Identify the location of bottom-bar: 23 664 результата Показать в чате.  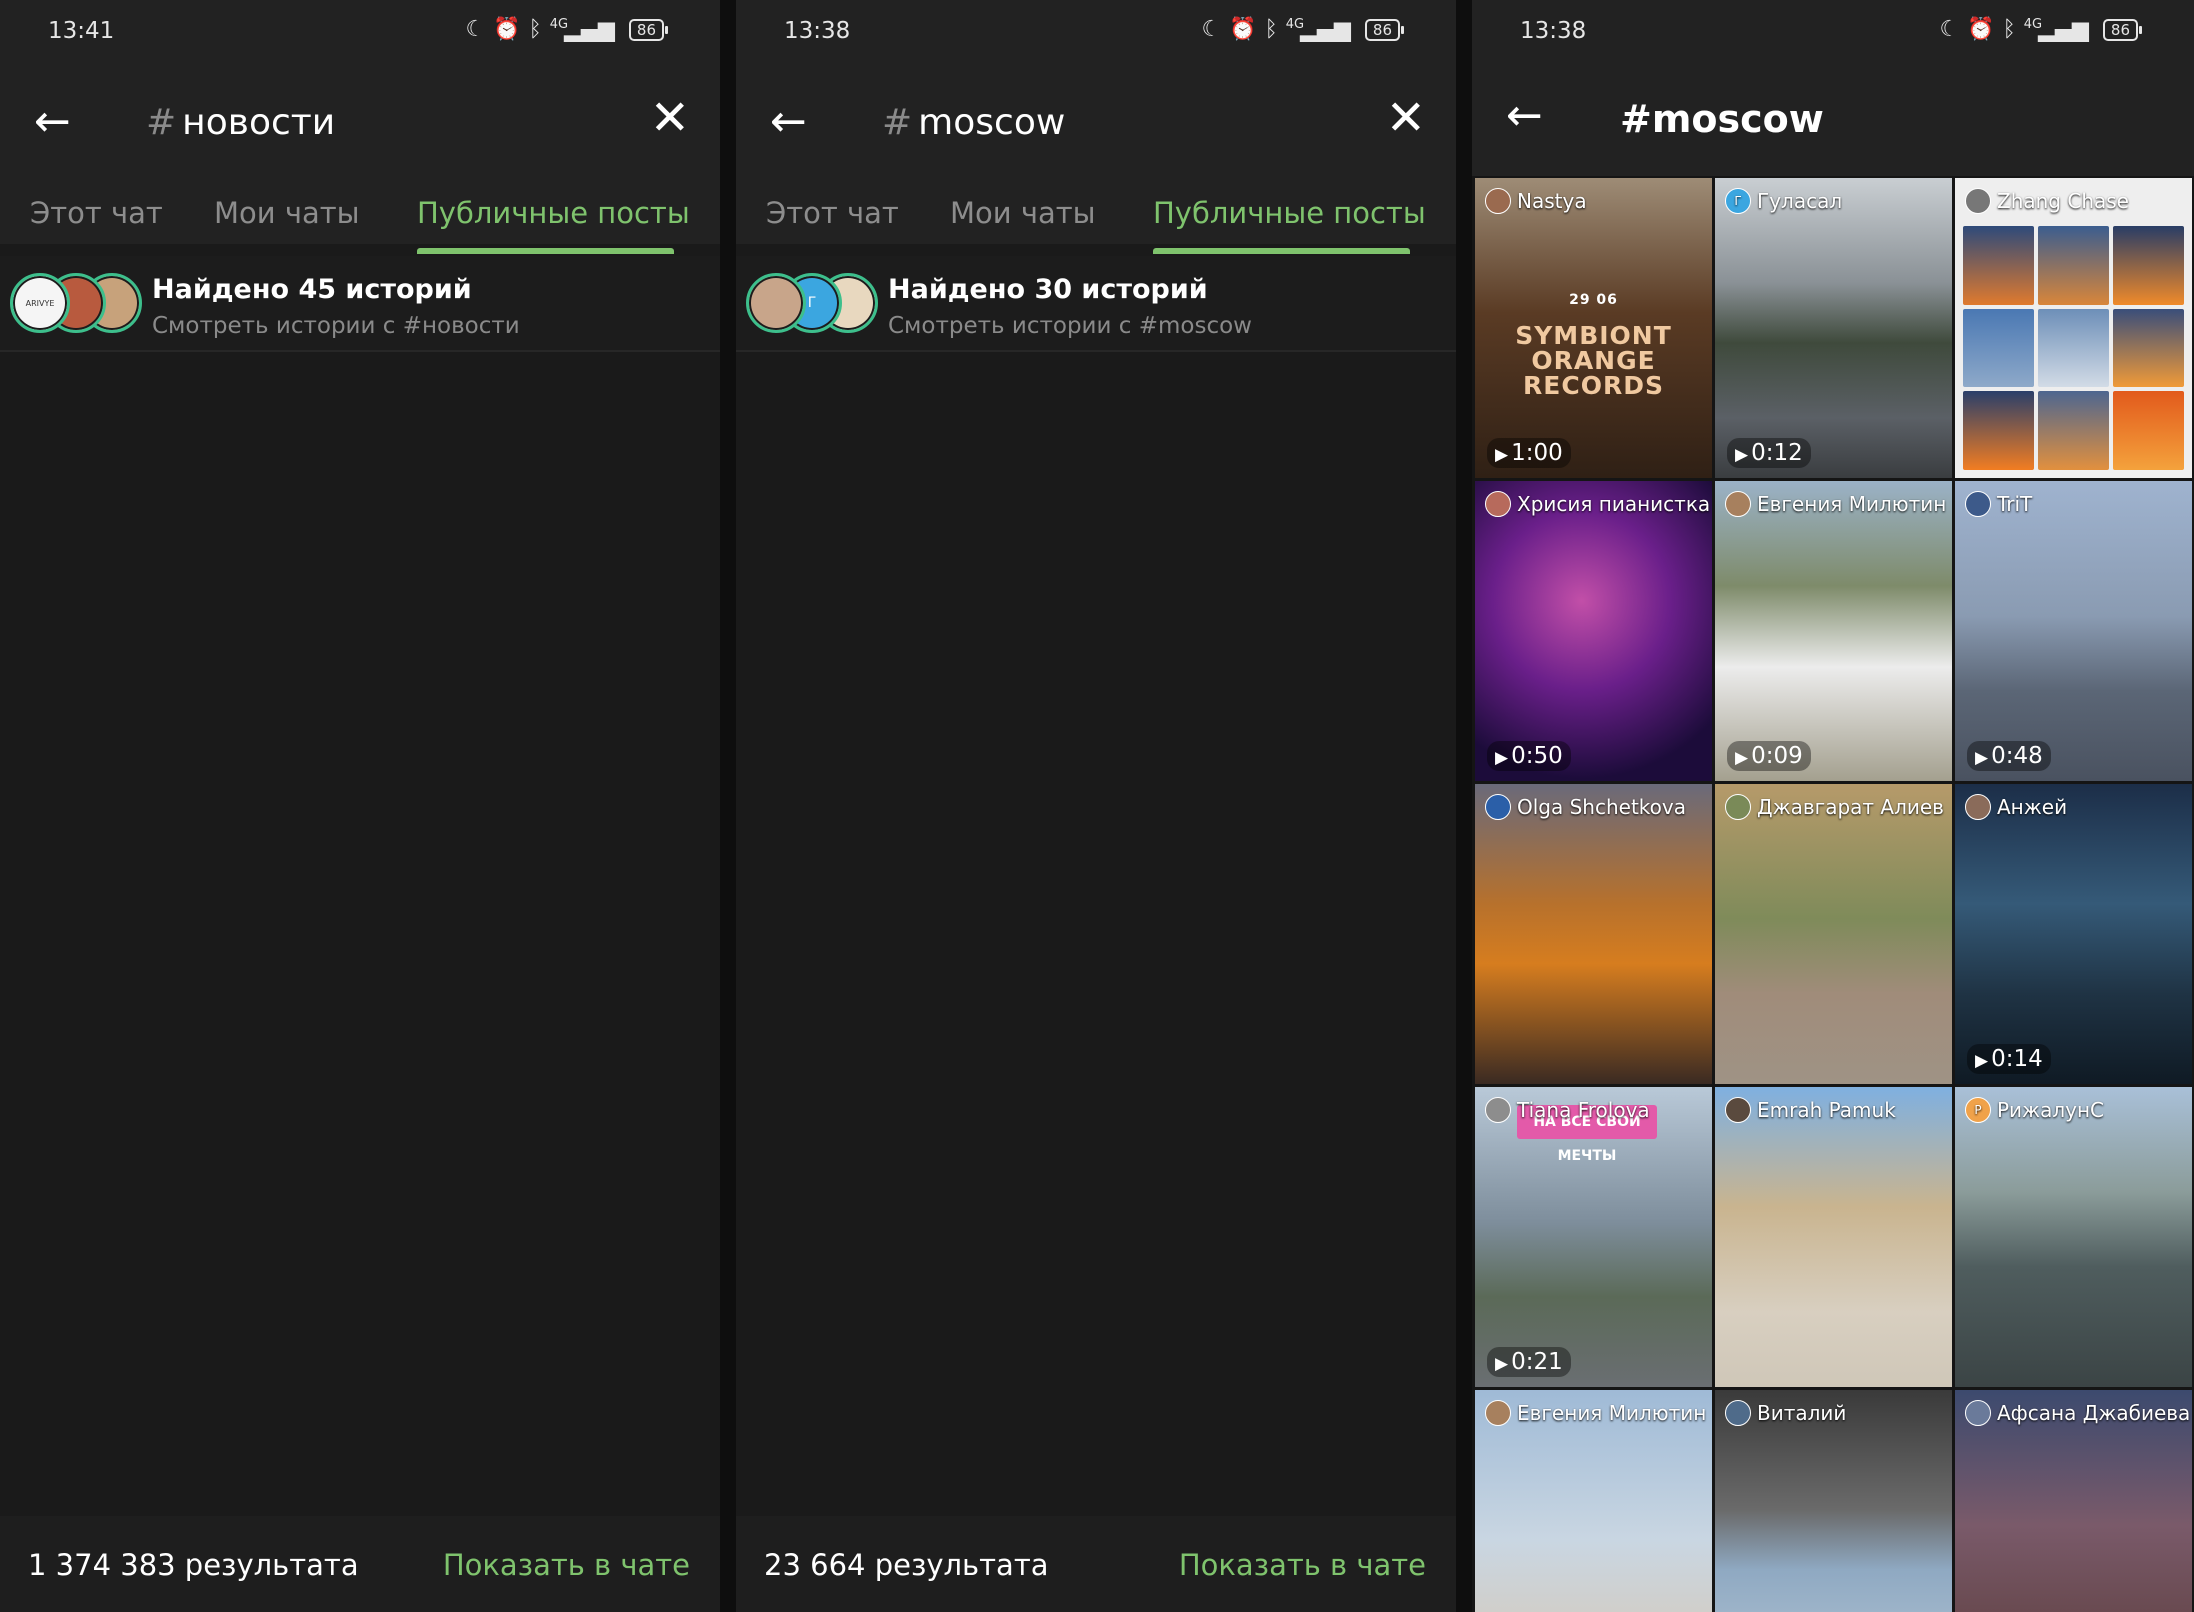
(1096, 1564).